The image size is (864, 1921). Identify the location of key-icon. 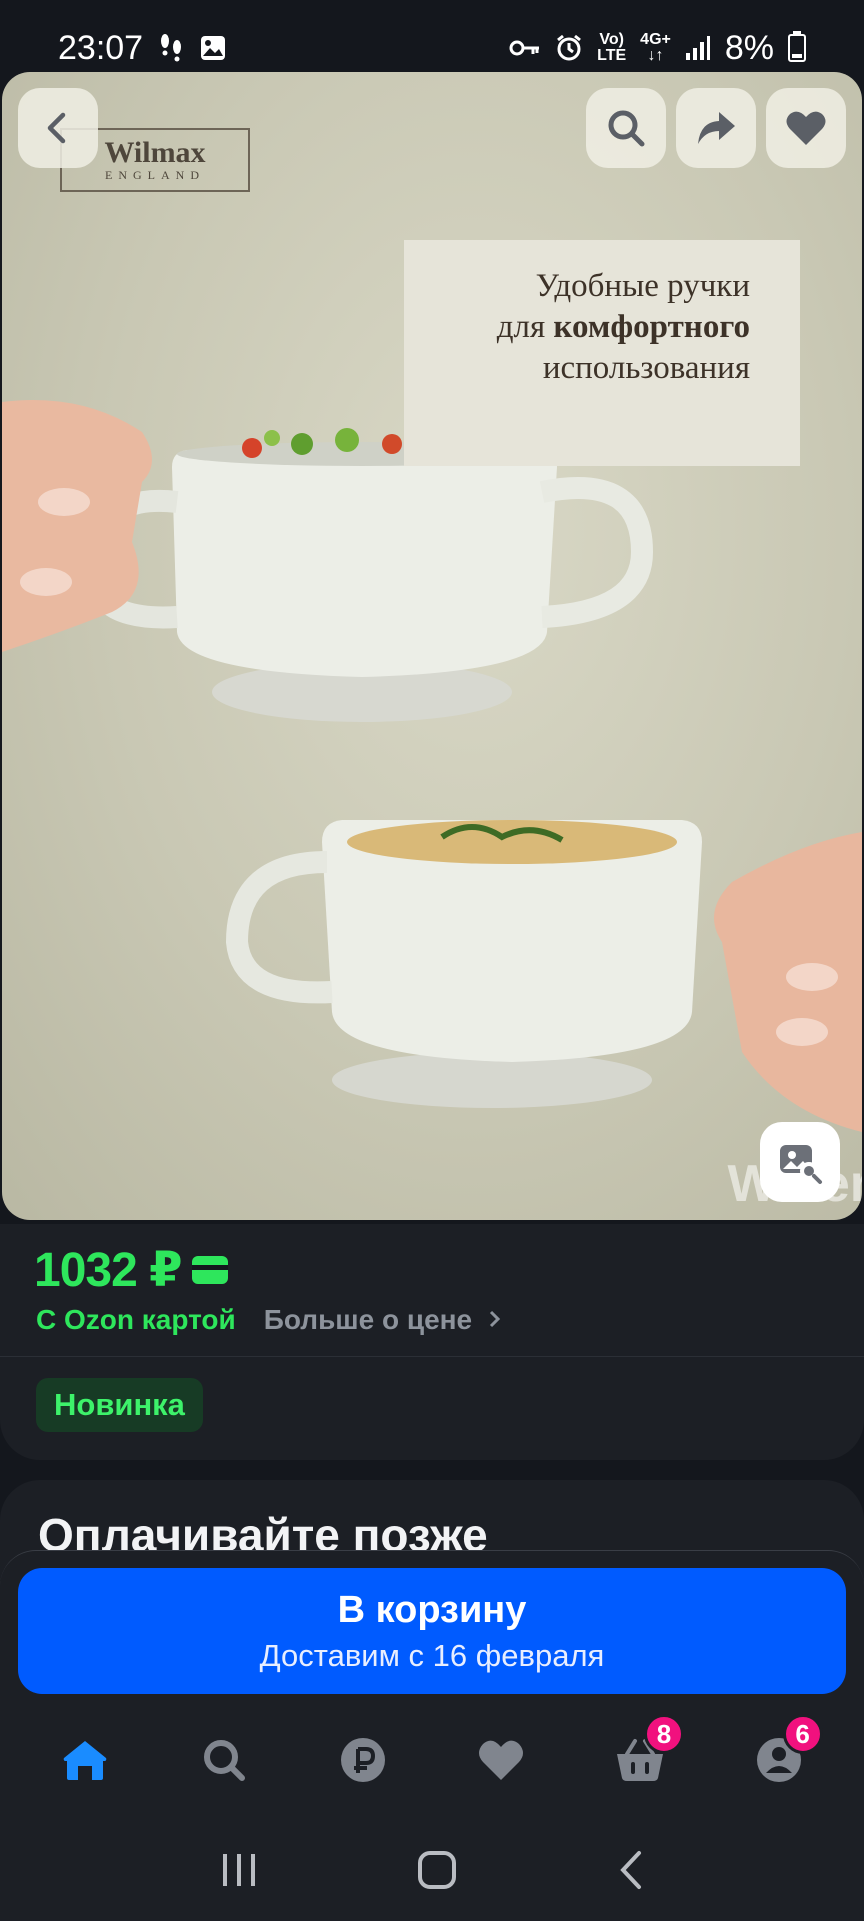
(525, 48).